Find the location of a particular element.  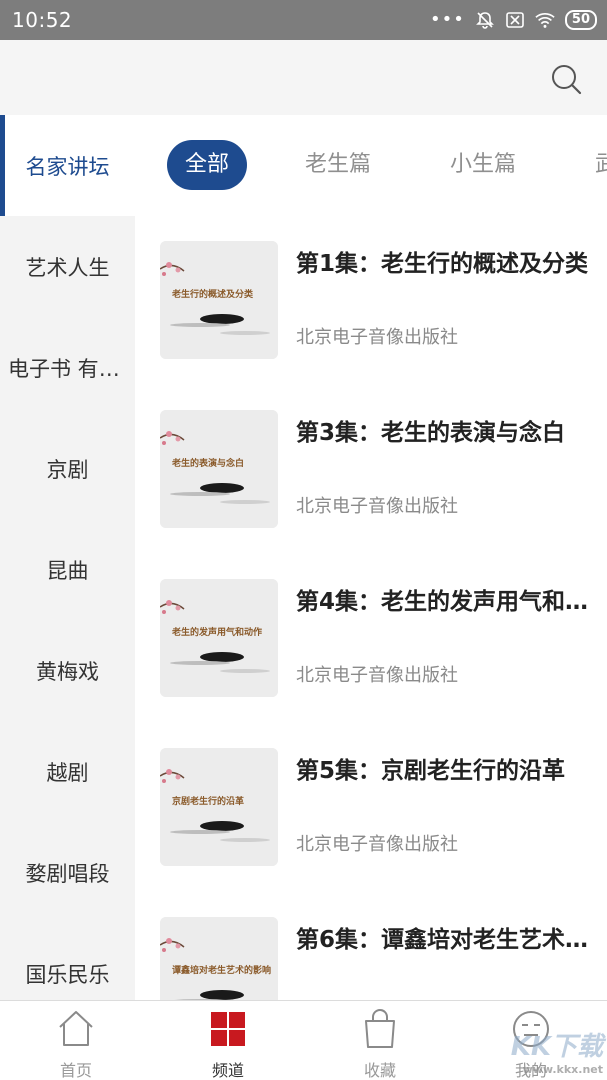

tab-laosheng: 老生篇 is located at coordinates (338, 165).